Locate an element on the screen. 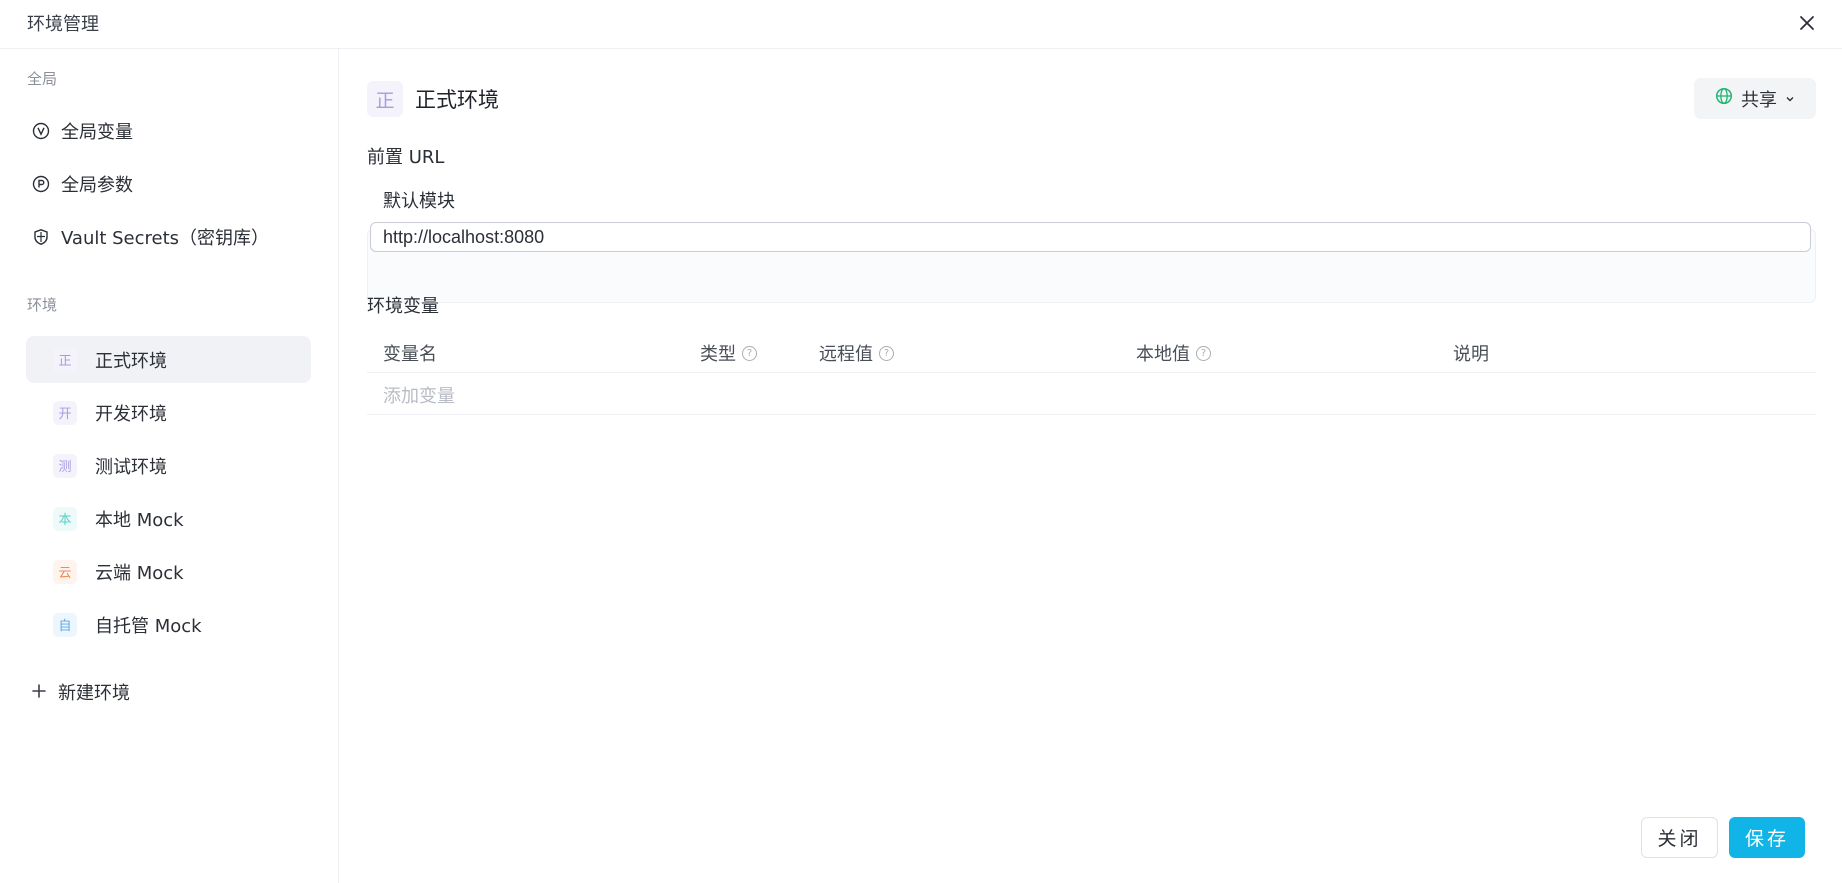 The height and width of the screenshot is (883, 1842). sidebar-item-vault-secrets: Vault Secrets（密钥库） is located at coordinates (150, 237).